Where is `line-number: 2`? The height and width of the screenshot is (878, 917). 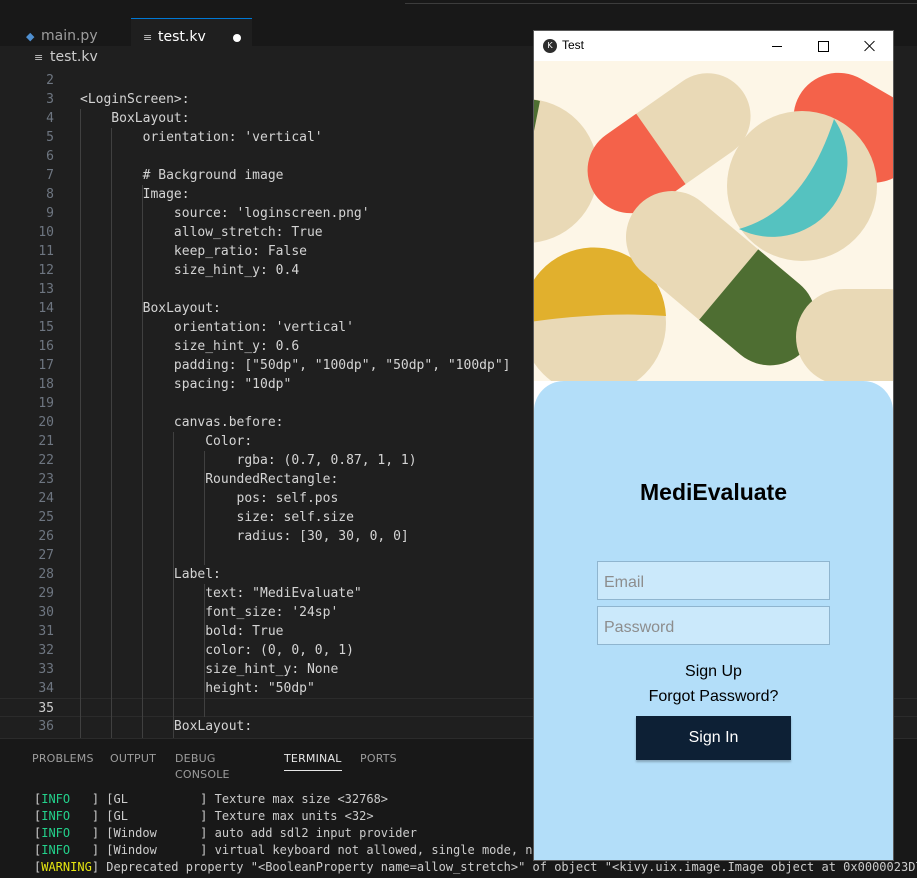 line-number: 2 is located at coordinates (50, 80).